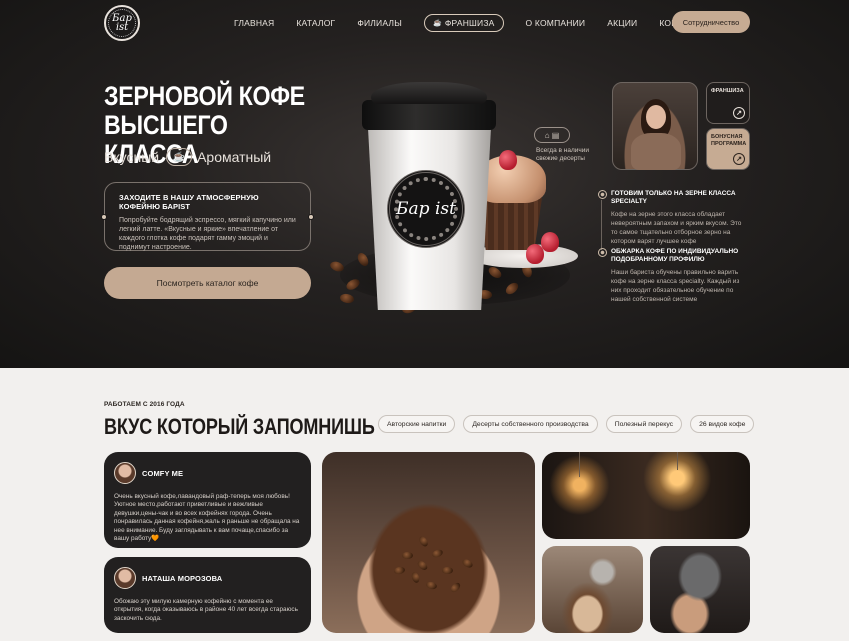 The image size is (849, 641). What do you see at coordinates (122, 23) in the screenshot?
I see `brand-logo: Бар ist` at bounding box center [122, 23].